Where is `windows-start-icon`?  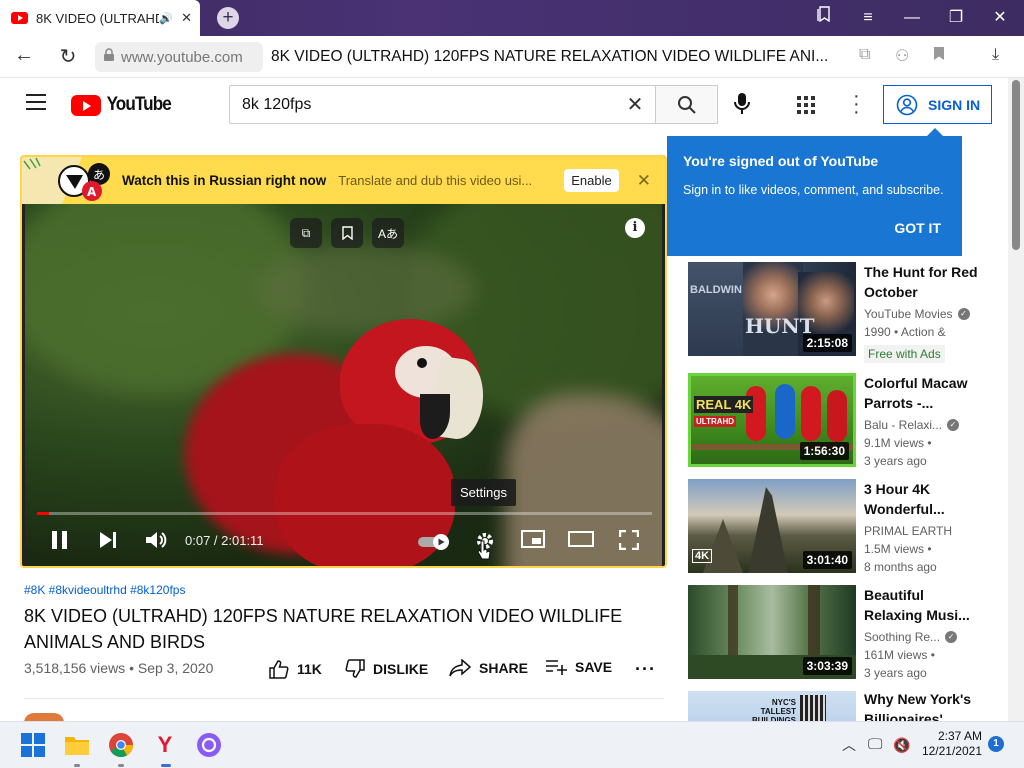 windows-start-icon is located at coordinates (33, 745).